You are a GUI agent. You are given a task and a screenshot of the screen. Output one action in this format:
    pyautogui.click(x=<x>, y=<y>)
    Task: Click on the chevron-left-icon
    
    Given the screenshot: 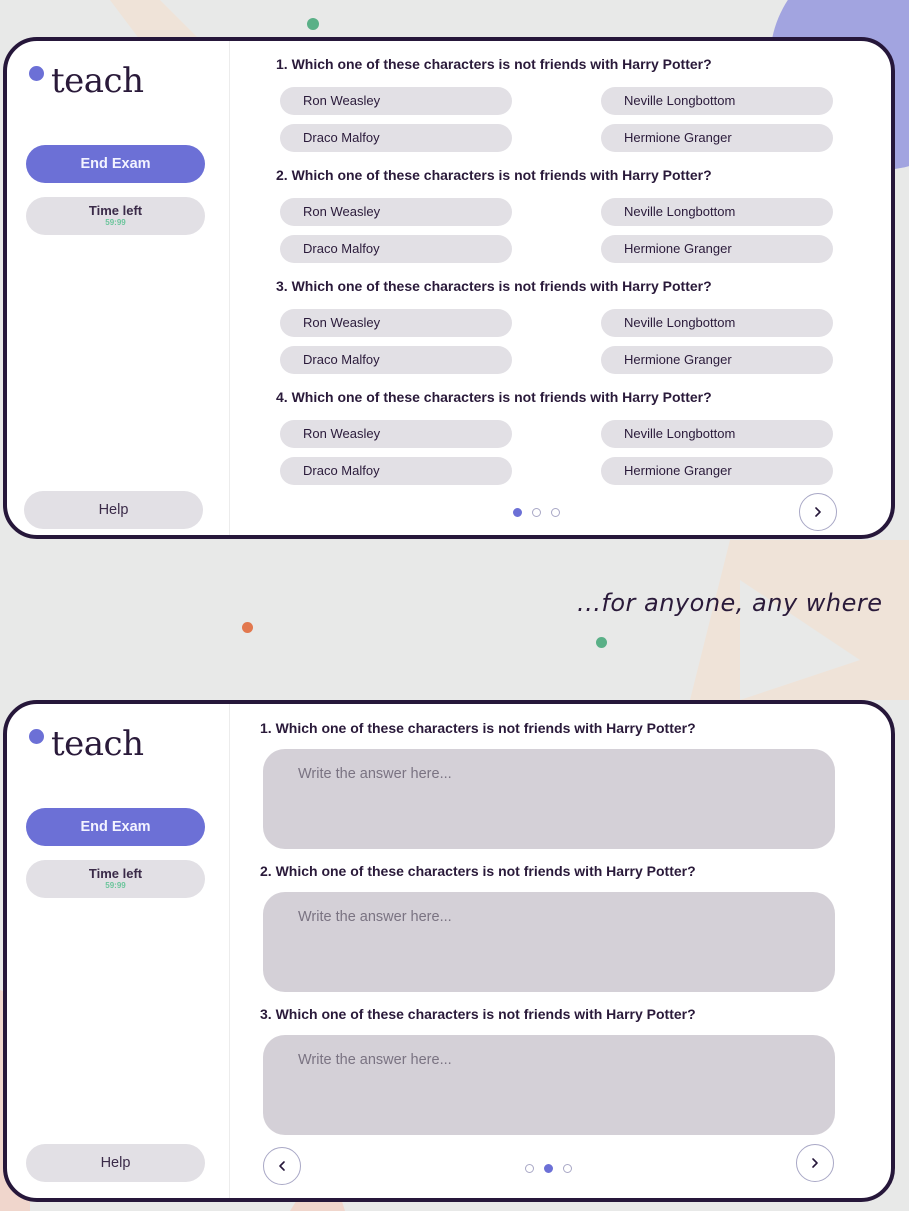 What is the action you would take?
    pyautogui.click(x=282, y=1166)
    